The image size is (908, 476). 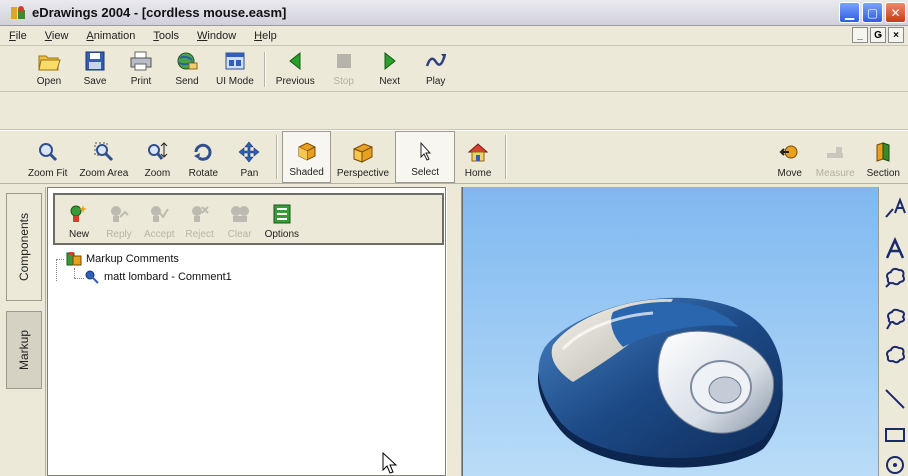 I want to click on tab-markup-label: Markup, so click(x=24, y=349).